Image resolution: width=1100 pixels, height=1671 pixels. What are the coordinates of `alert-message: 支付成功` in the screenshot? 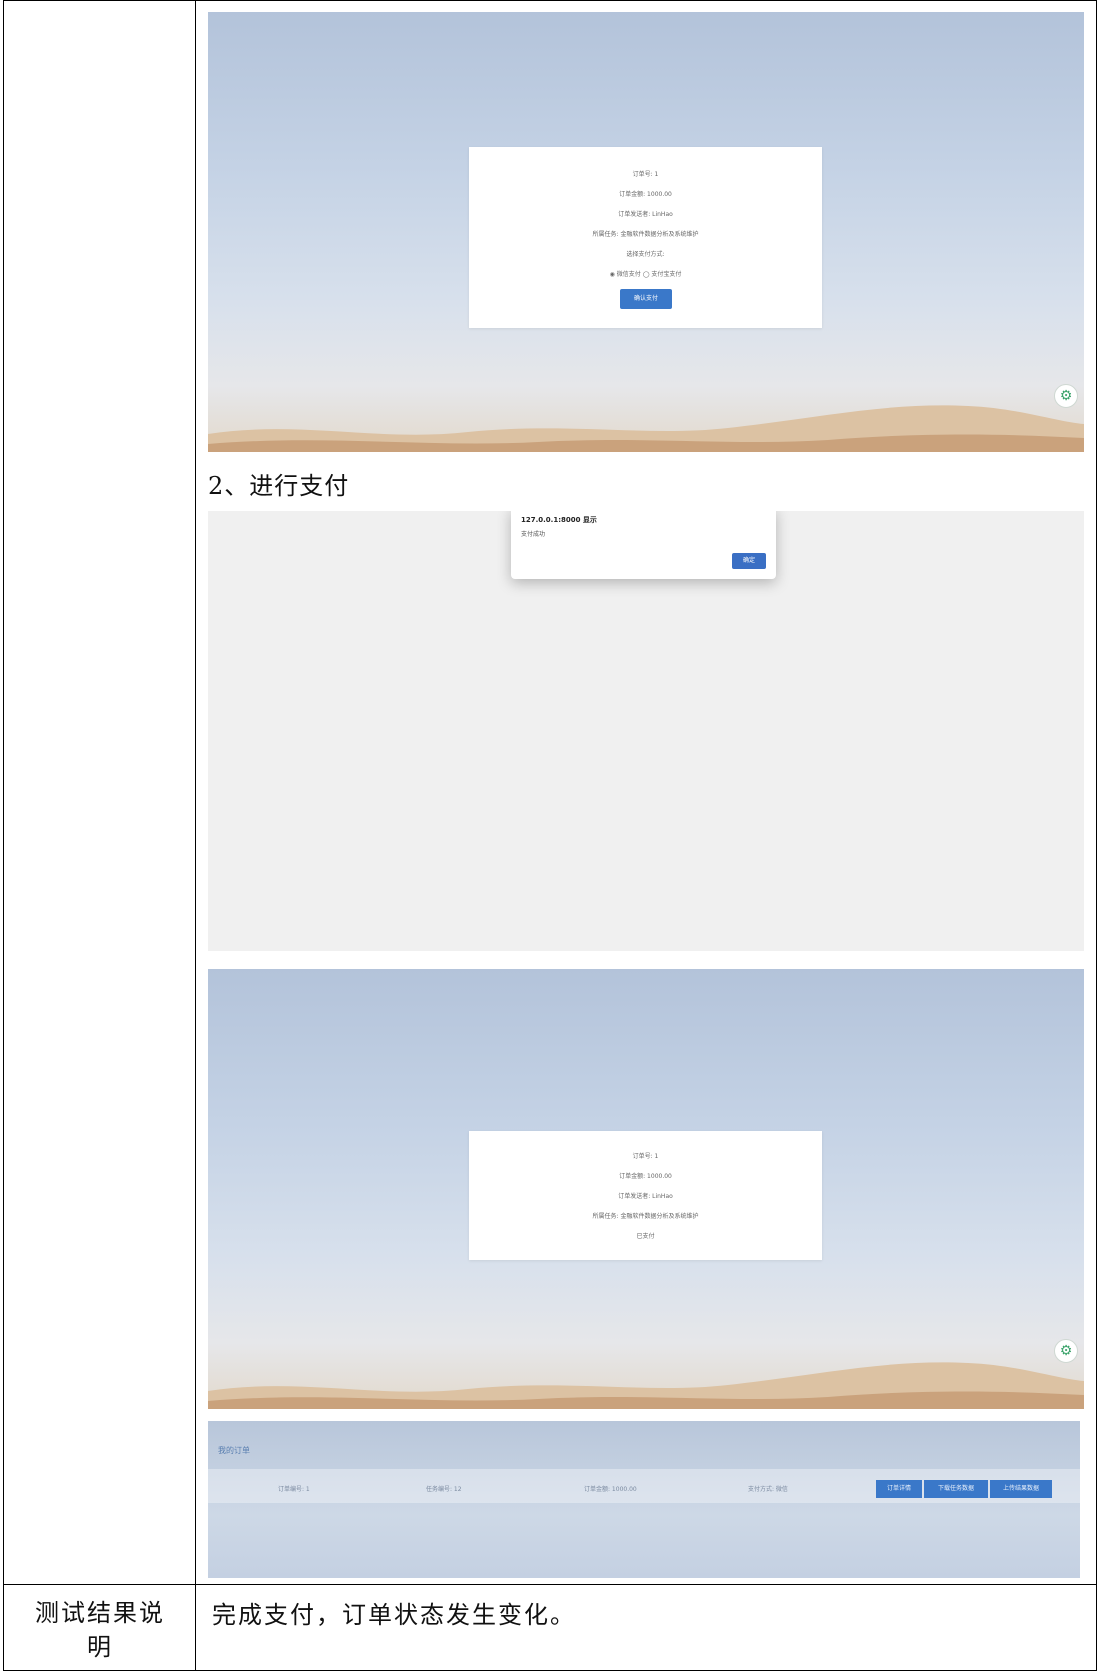 It's located at (533, 534).